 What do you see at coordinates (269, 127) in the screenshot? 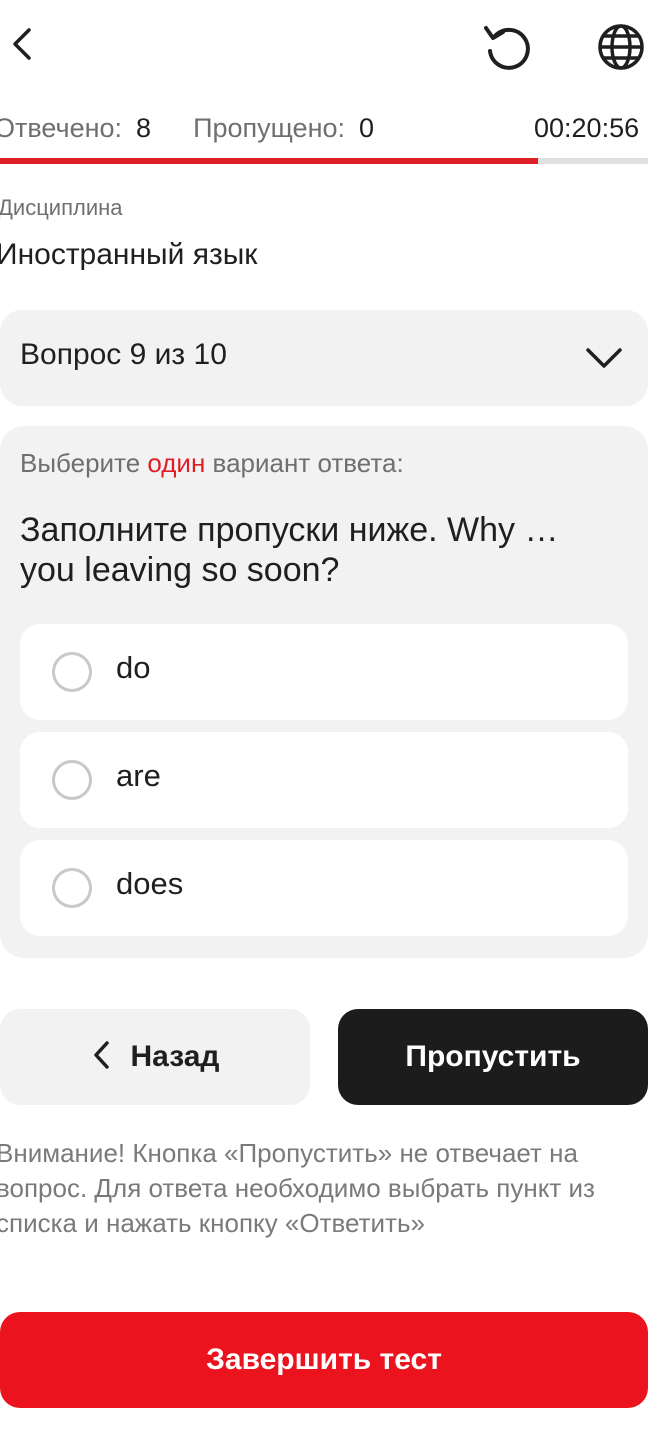
I see `skipped-label: Пропущено:` at bounding box center [269, 127].